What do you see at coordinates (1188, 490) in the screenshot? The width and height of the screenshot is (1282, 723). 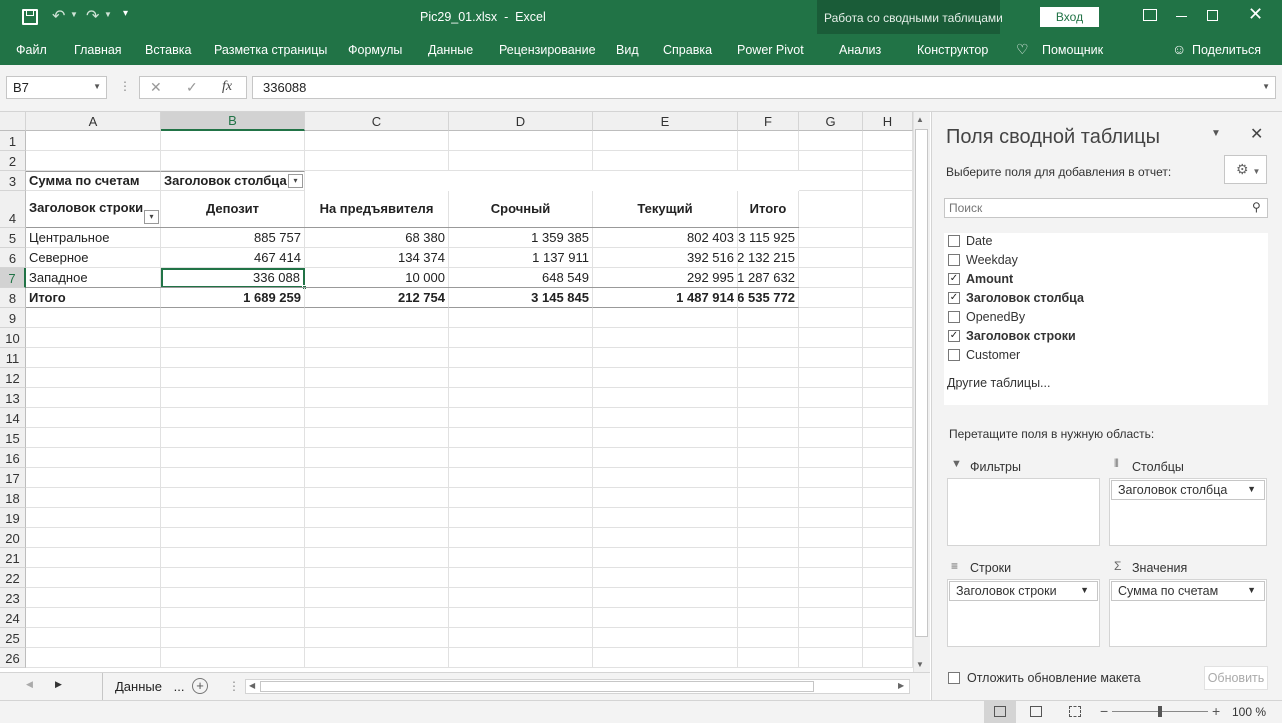 I see `columns-area-item: Заголовок столбца ▼` at bounding box center [1188, 490].